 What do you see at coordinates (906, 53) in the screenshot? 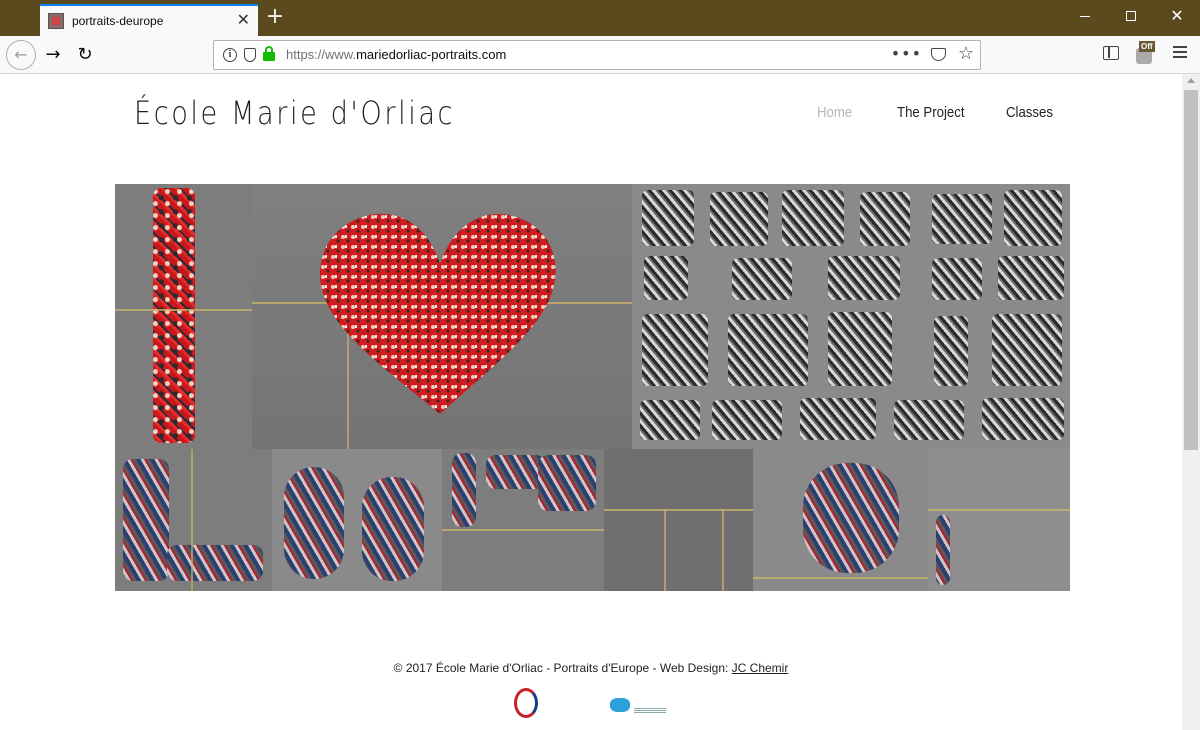
I see `page-actions-icon: •••` at bounding box center [906, 53].